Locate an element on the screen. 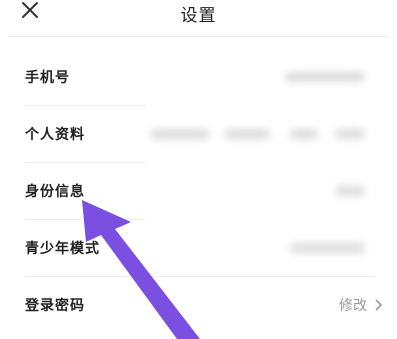 The width and height of the screenshot is (397, 339). modify-text: 修改 is located at coordinates (353, 306).